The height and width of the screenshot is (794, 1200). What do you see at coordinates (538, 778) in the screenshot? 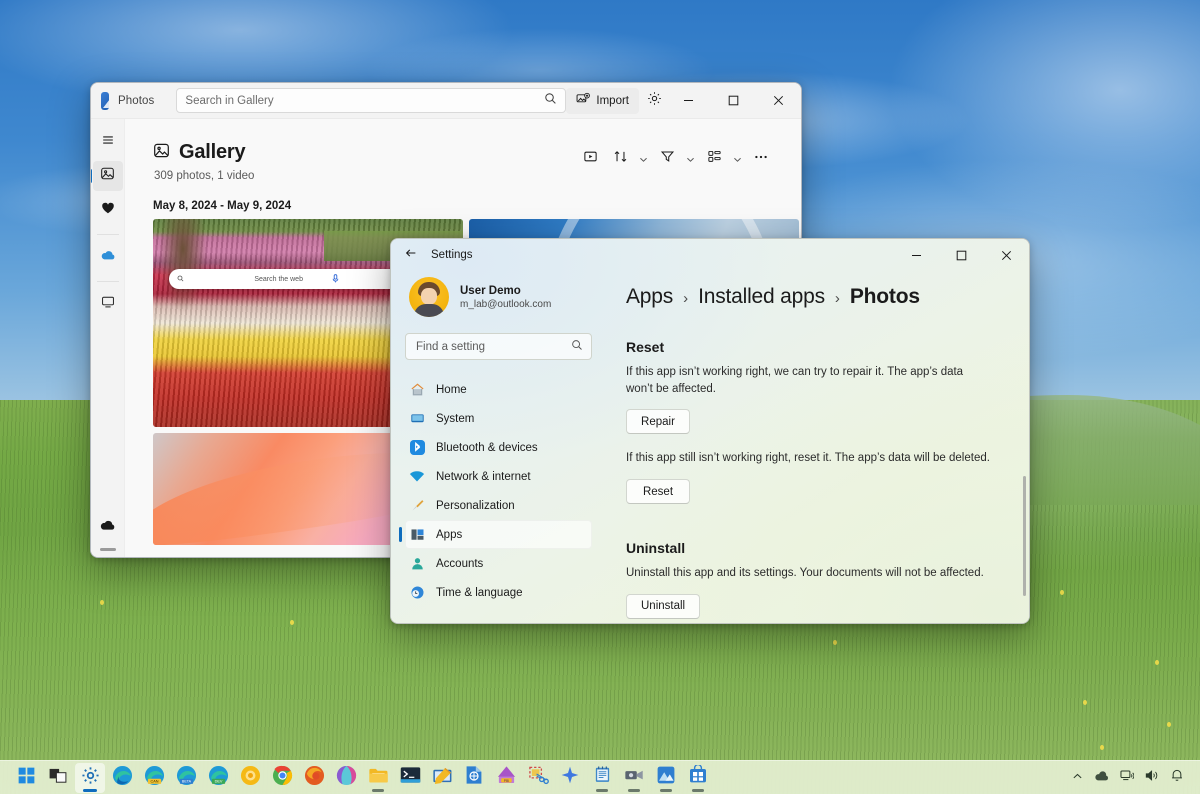
I see `taskbar-item-snipping-tool` at bounding box center [538, 778].